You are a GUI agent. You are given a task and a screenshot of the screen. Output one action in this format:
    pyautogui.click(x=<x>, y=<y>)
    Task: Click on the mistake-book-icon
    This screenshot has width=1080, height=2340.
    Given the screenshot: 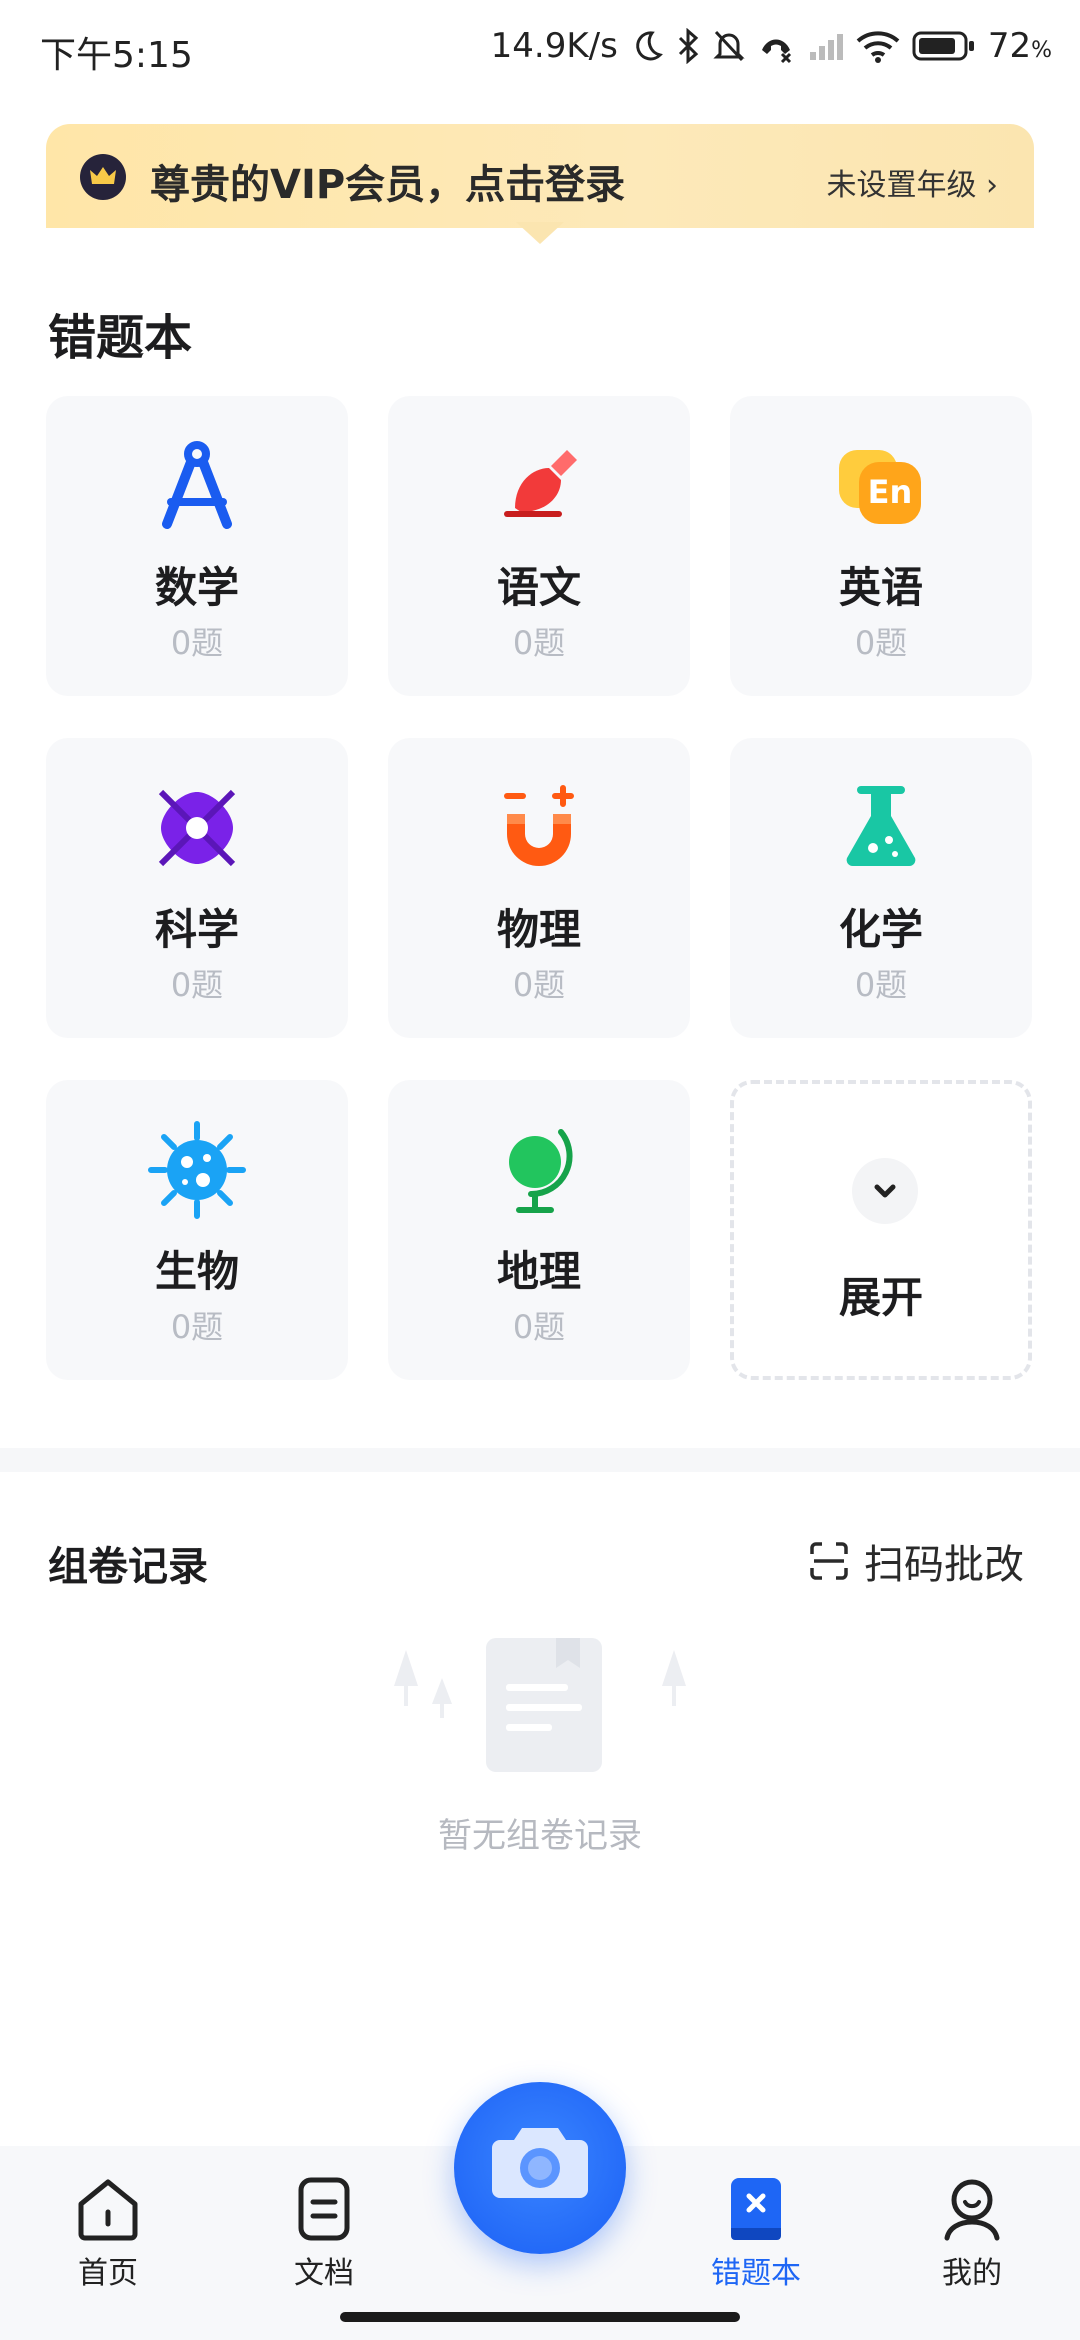 What is the action you would take?
    pyautogui.click(x=756, y=2209)
    